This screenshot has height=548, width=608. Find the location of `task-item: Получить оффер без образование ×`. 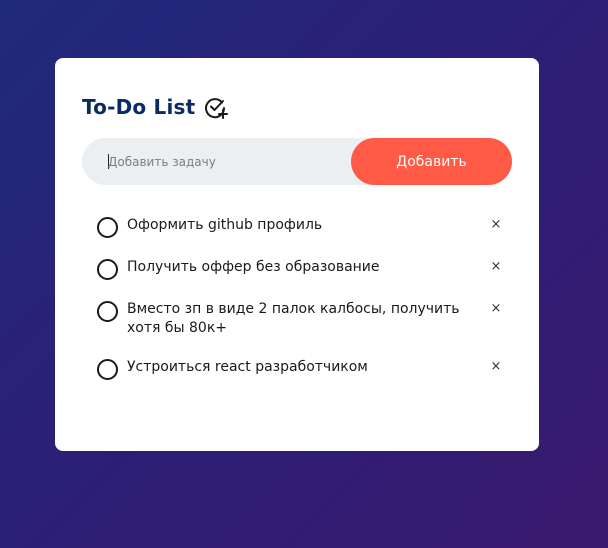

task-item: Получить оффер без образование × is located at coordinates (300, 269).